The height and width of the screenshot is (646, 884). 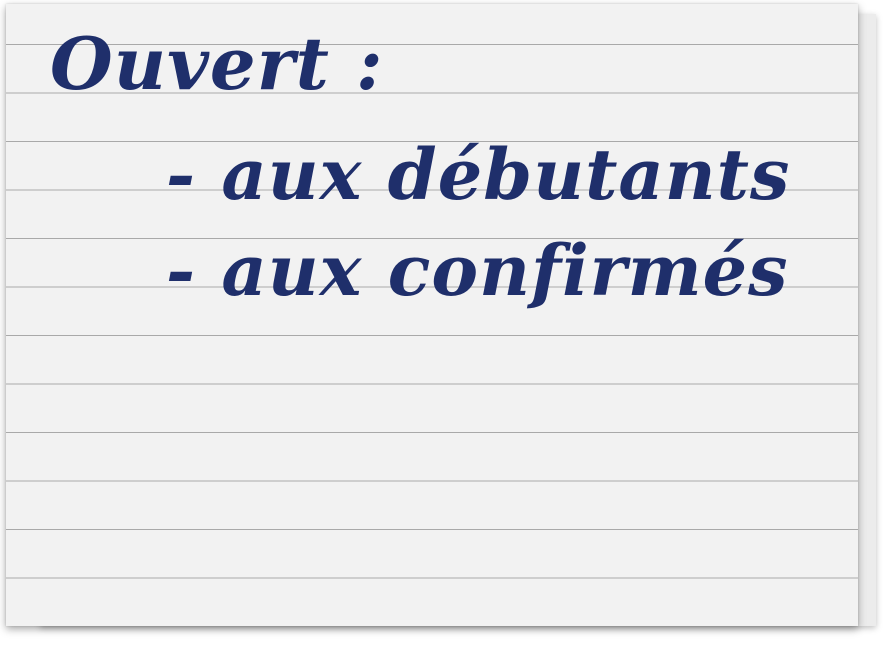 I want to click on note-item-beginners: - aux débutants, so click(x=478, y=174).